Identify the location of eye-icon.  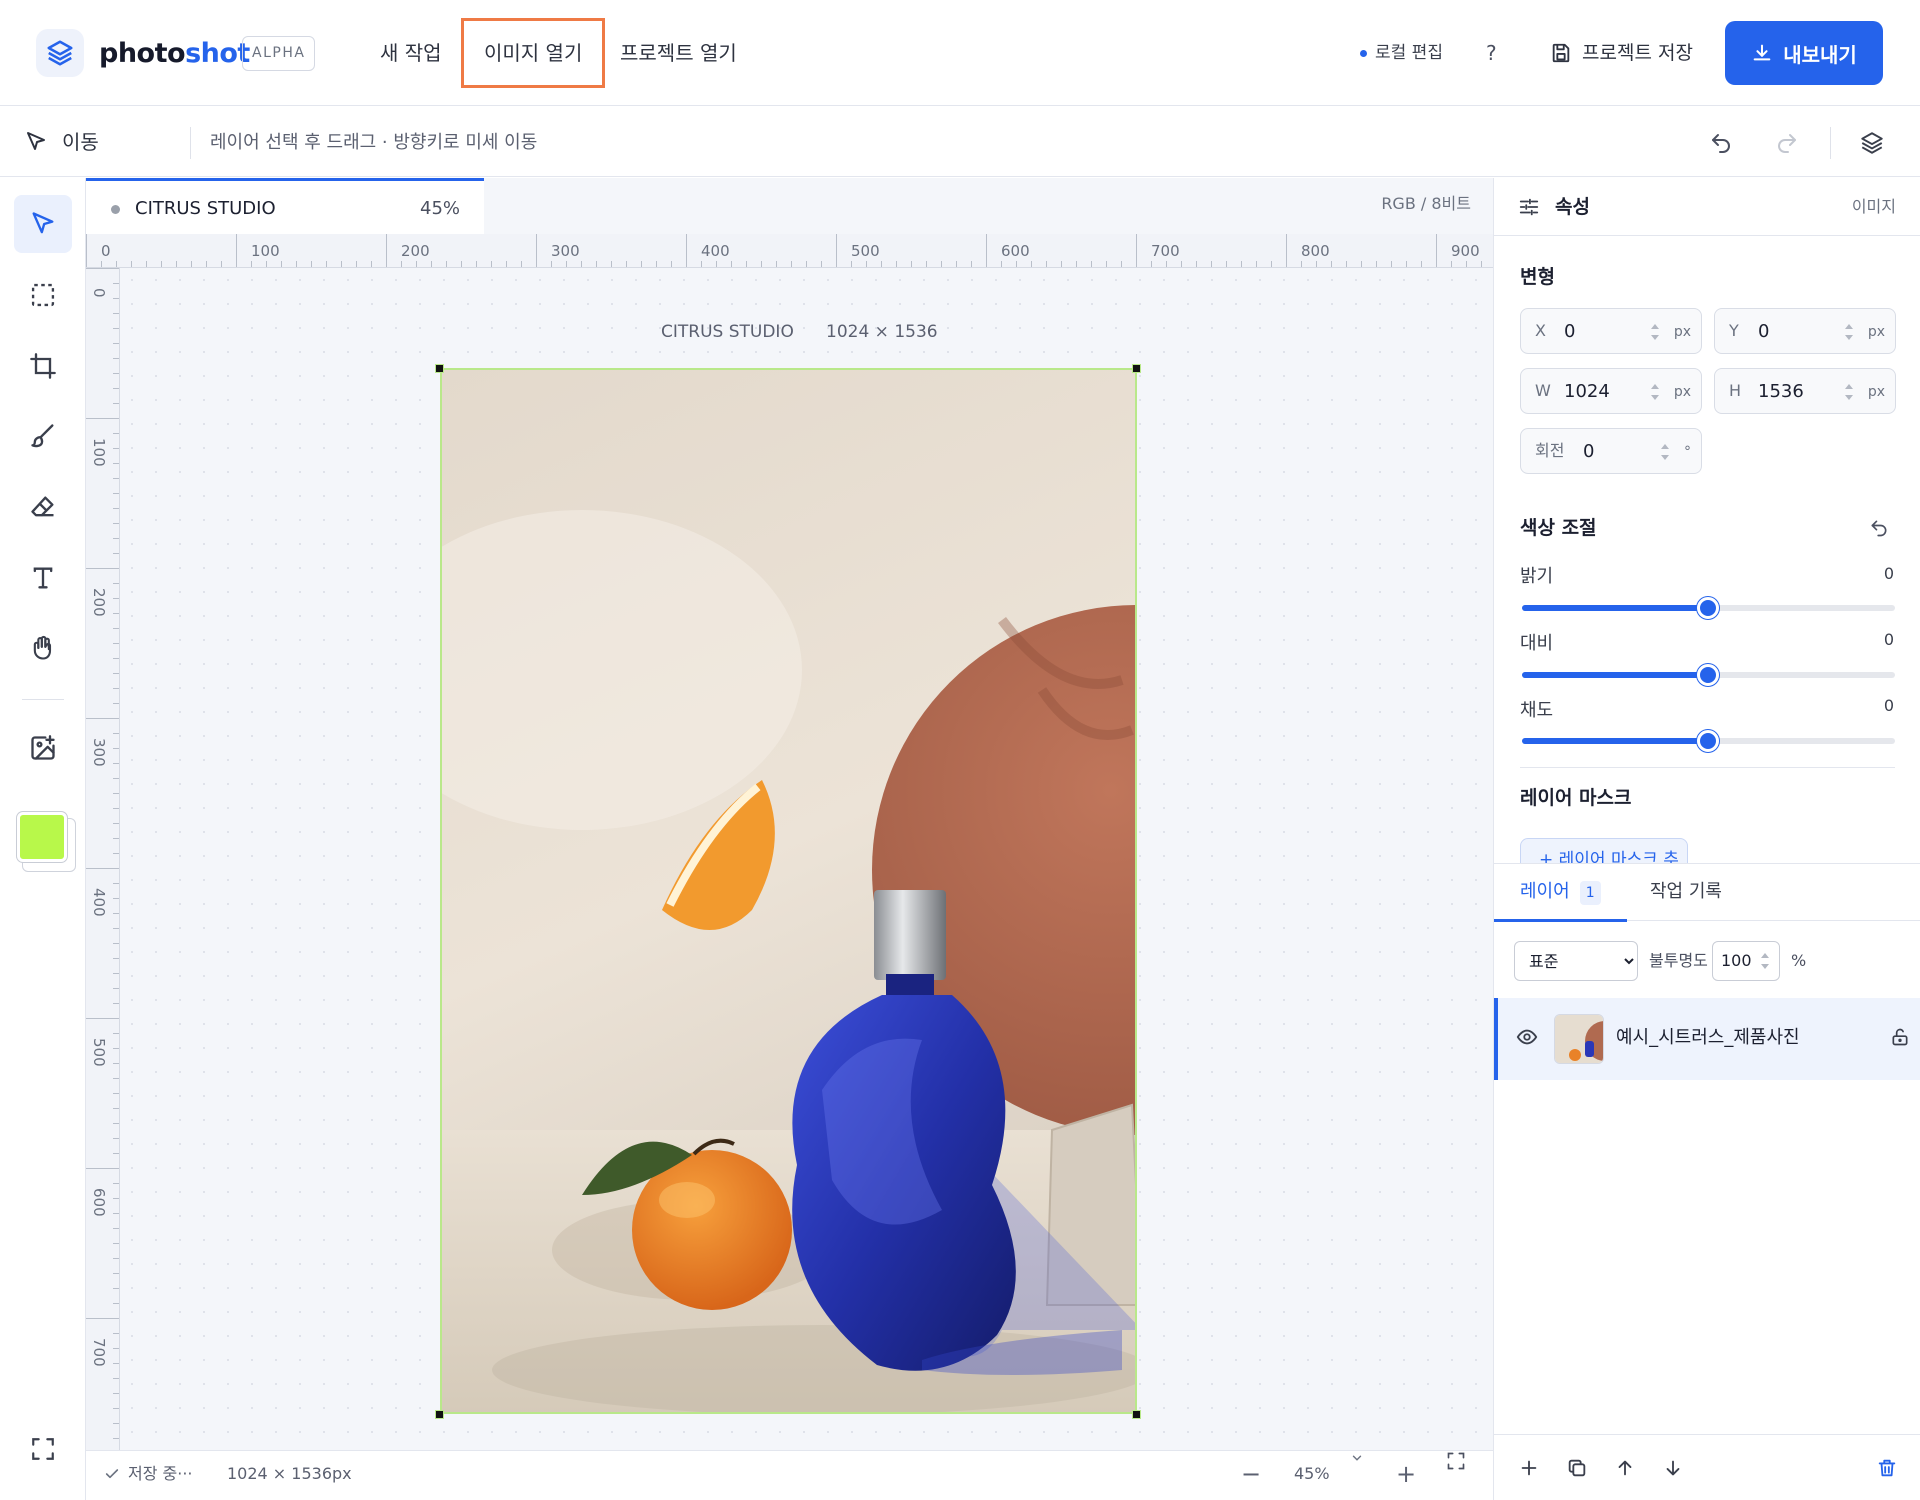
(1527, 1037).